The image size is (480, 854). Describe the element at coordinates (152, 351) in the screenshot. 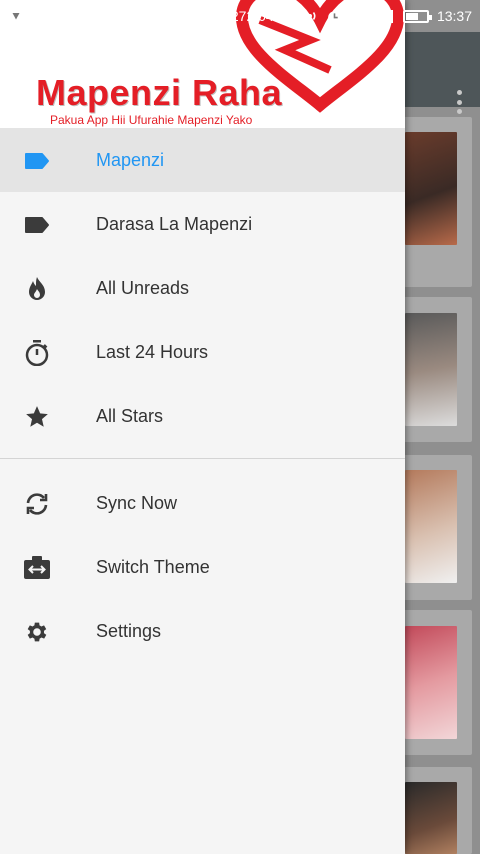

I see `drawer-item-label: Last 24 Hours` at that location.